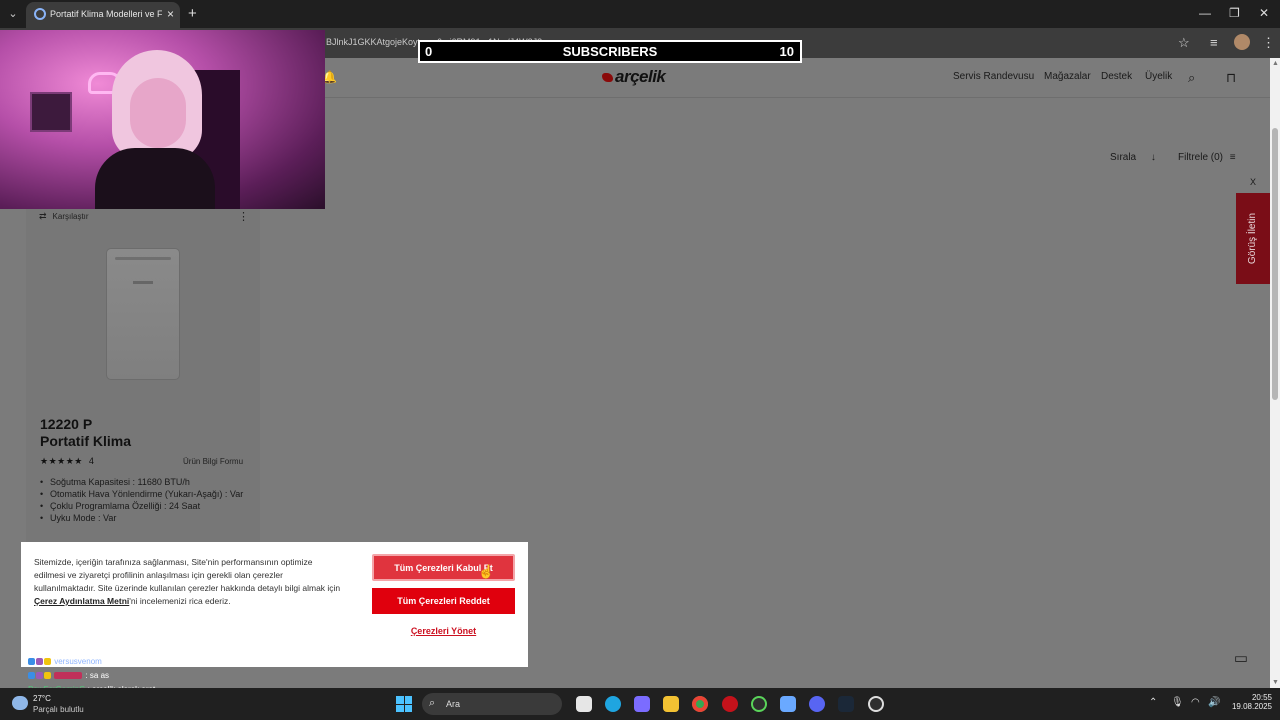 Image resolution: width=1280 pixels, height=720 pixels. What do you see at coordinates (492, 704) in the screenshot?
I see `taskbar-search: ⌕ Ara` at bounding box center [492, 704].